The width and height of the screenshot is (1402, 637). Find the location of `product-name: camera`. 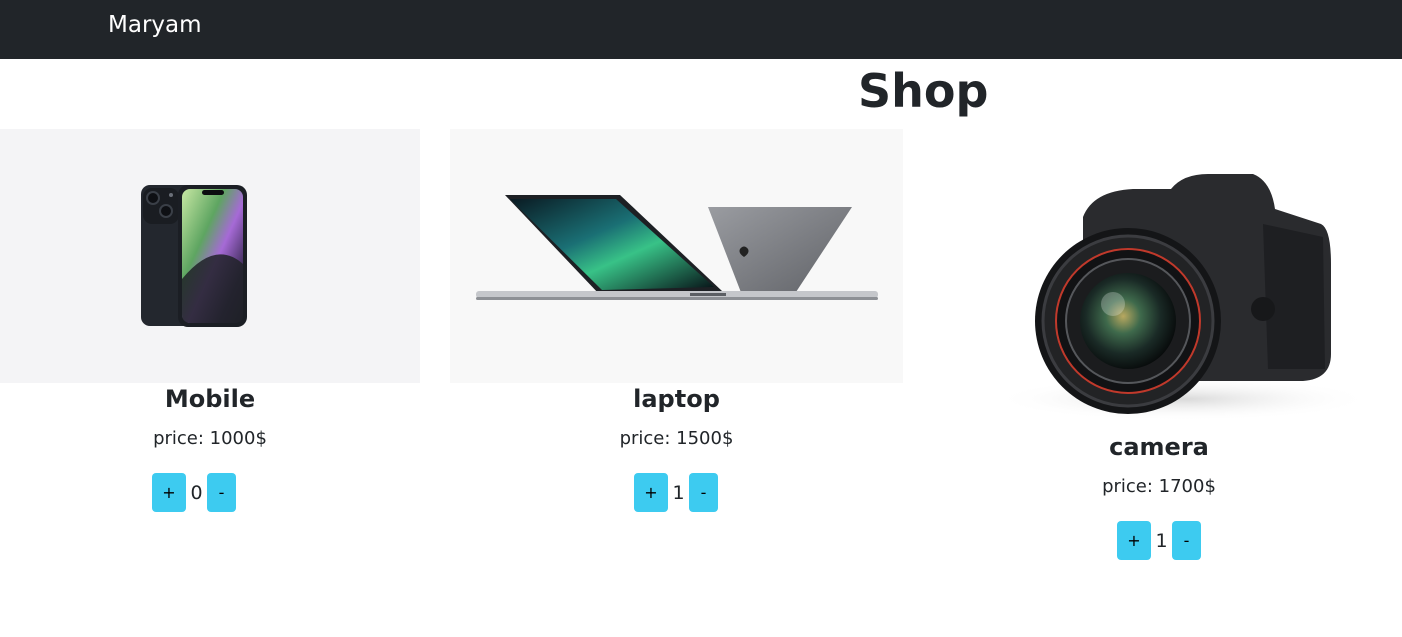

product-name: camera is located at coordinates (1159, 447).